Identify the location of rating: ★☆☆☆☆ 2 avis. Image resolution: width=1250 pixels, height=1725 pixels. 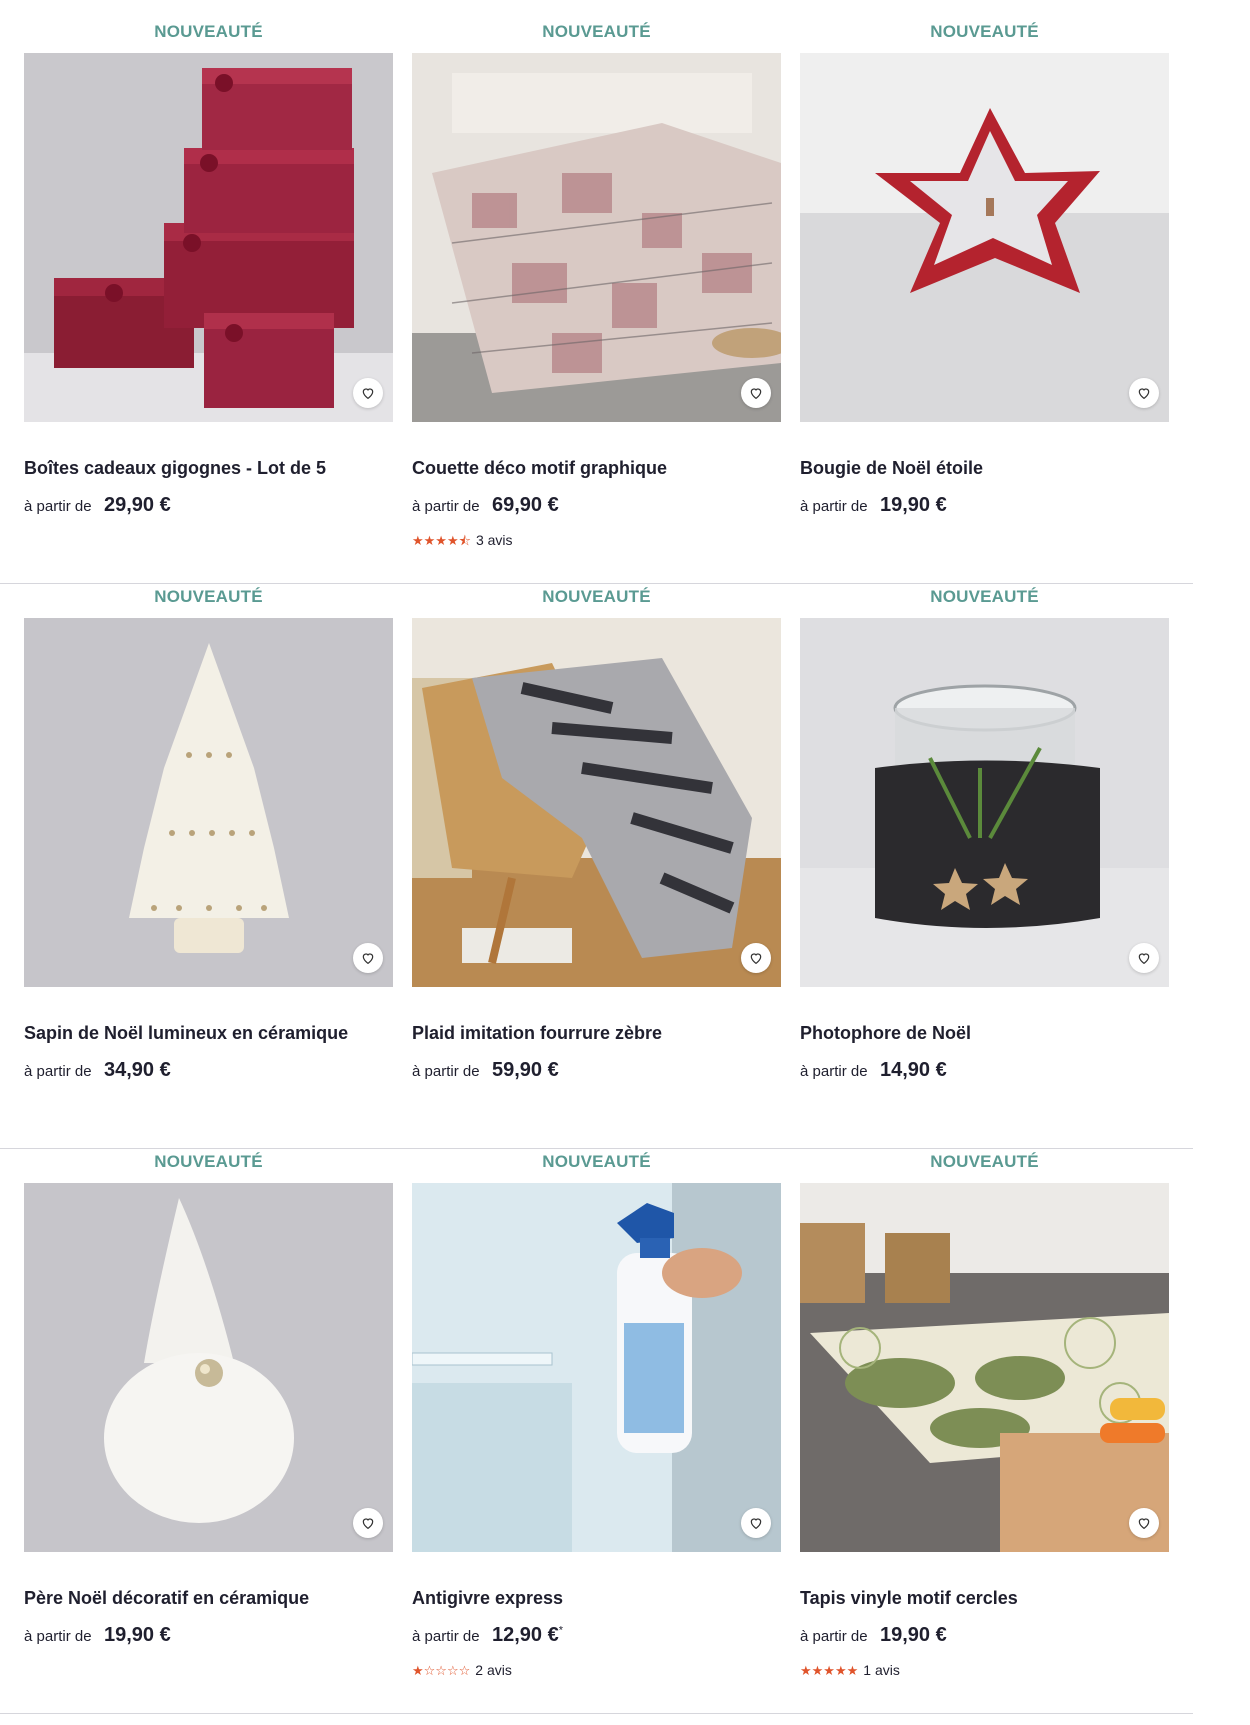
(462, 1670).